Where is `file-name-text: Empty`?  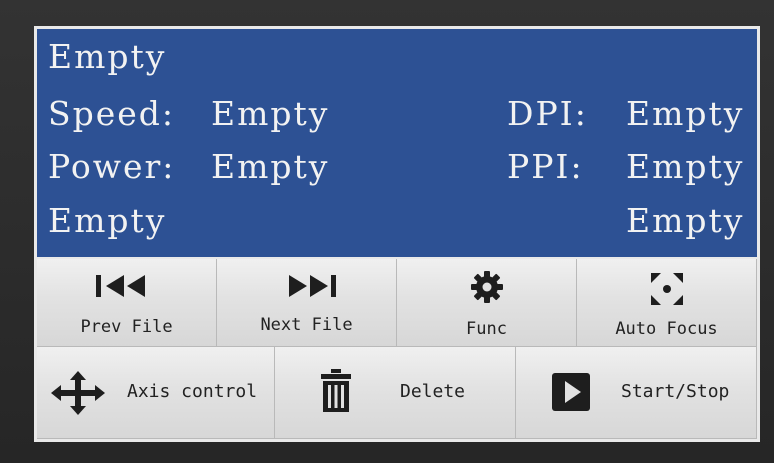
file-name-text: Empty is located at coordinates (107, 56).